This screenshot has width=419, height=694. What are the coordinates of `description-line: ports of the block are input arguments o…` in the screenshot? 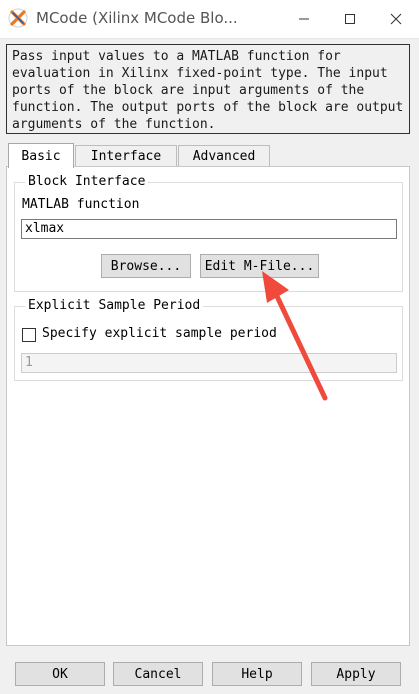 It's located at (188, 90).